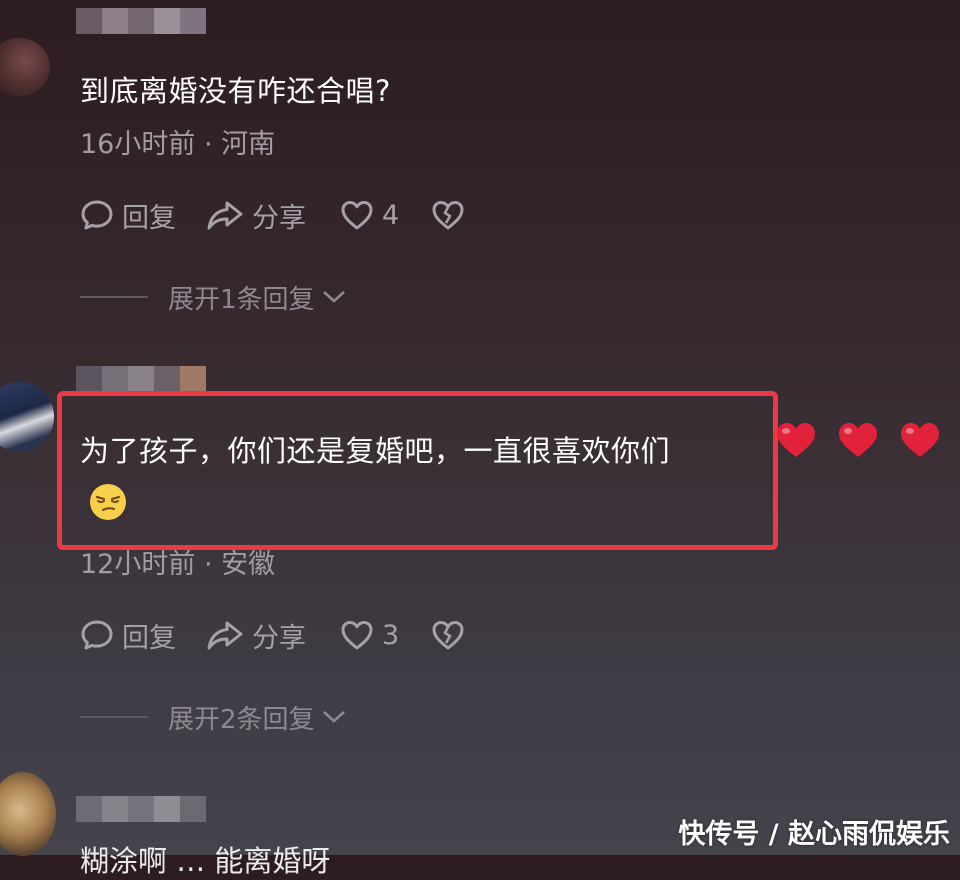 Image resolution: width=960 pixels, height=880 pixels. I want to click on like-button: 4, so click(369, 215).